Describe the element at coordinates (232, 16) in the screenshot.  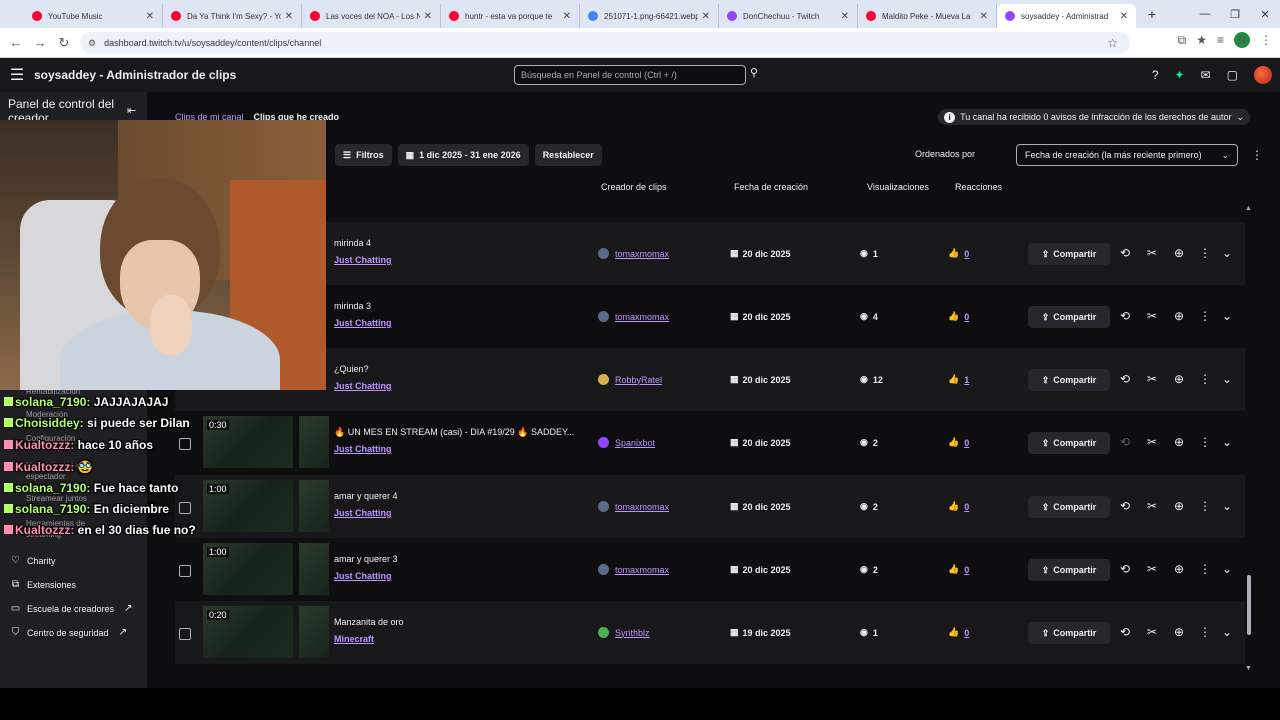
I see `browser-tab: Da Ya Think I'm Sexy? - Yo ✕` at that location.